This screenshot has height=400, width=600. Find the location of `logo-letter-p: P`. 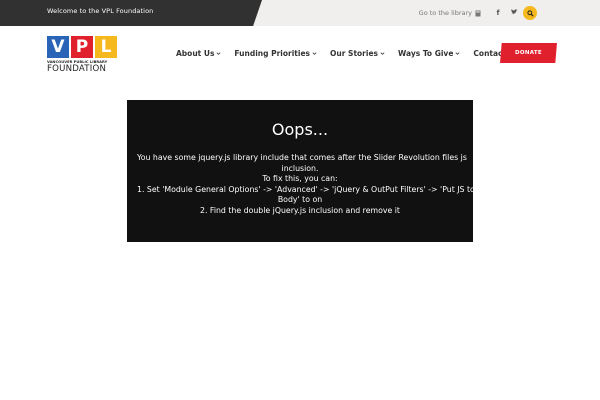

logo-letter-p: P is located at coordinates (82, 47).